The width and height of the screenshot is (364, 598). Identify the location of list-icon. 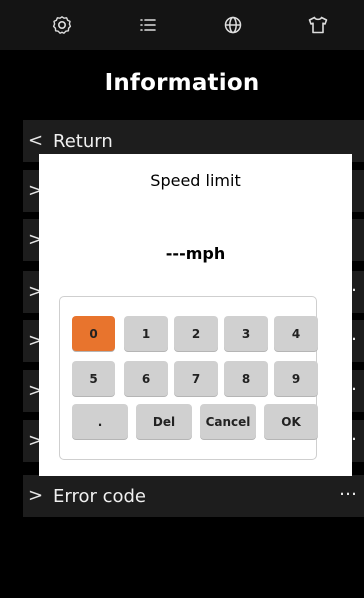
(148, 25).